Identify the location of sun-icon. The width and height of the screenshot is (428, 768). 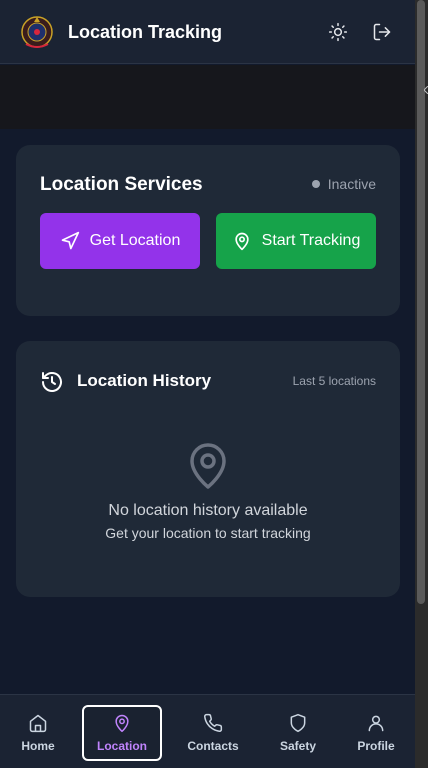
(338, 32).